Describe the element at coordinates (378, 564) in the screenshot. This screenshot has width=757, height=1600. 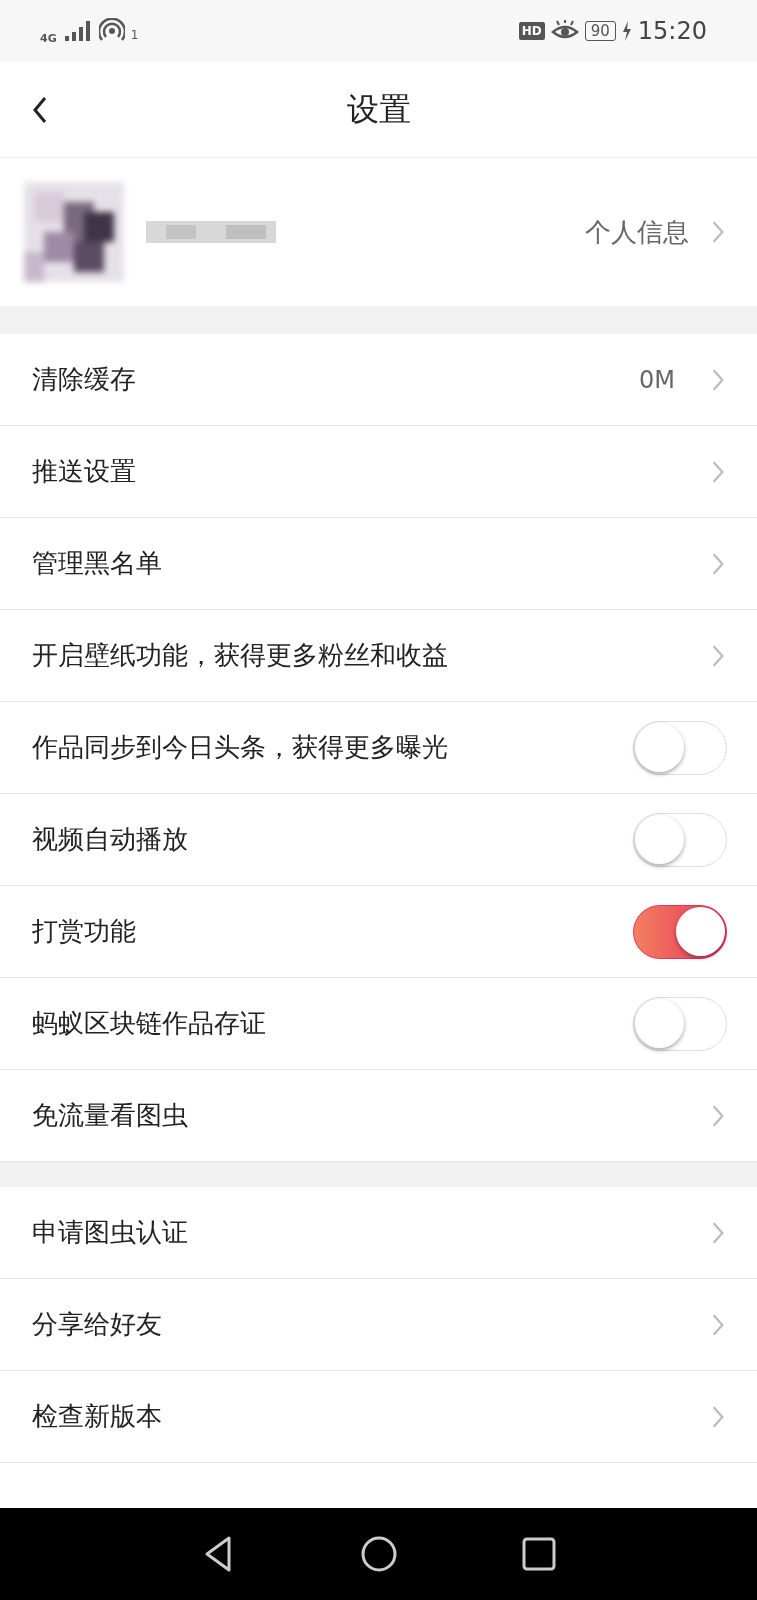
I see `settings-row: 管理黑名单` at that location.